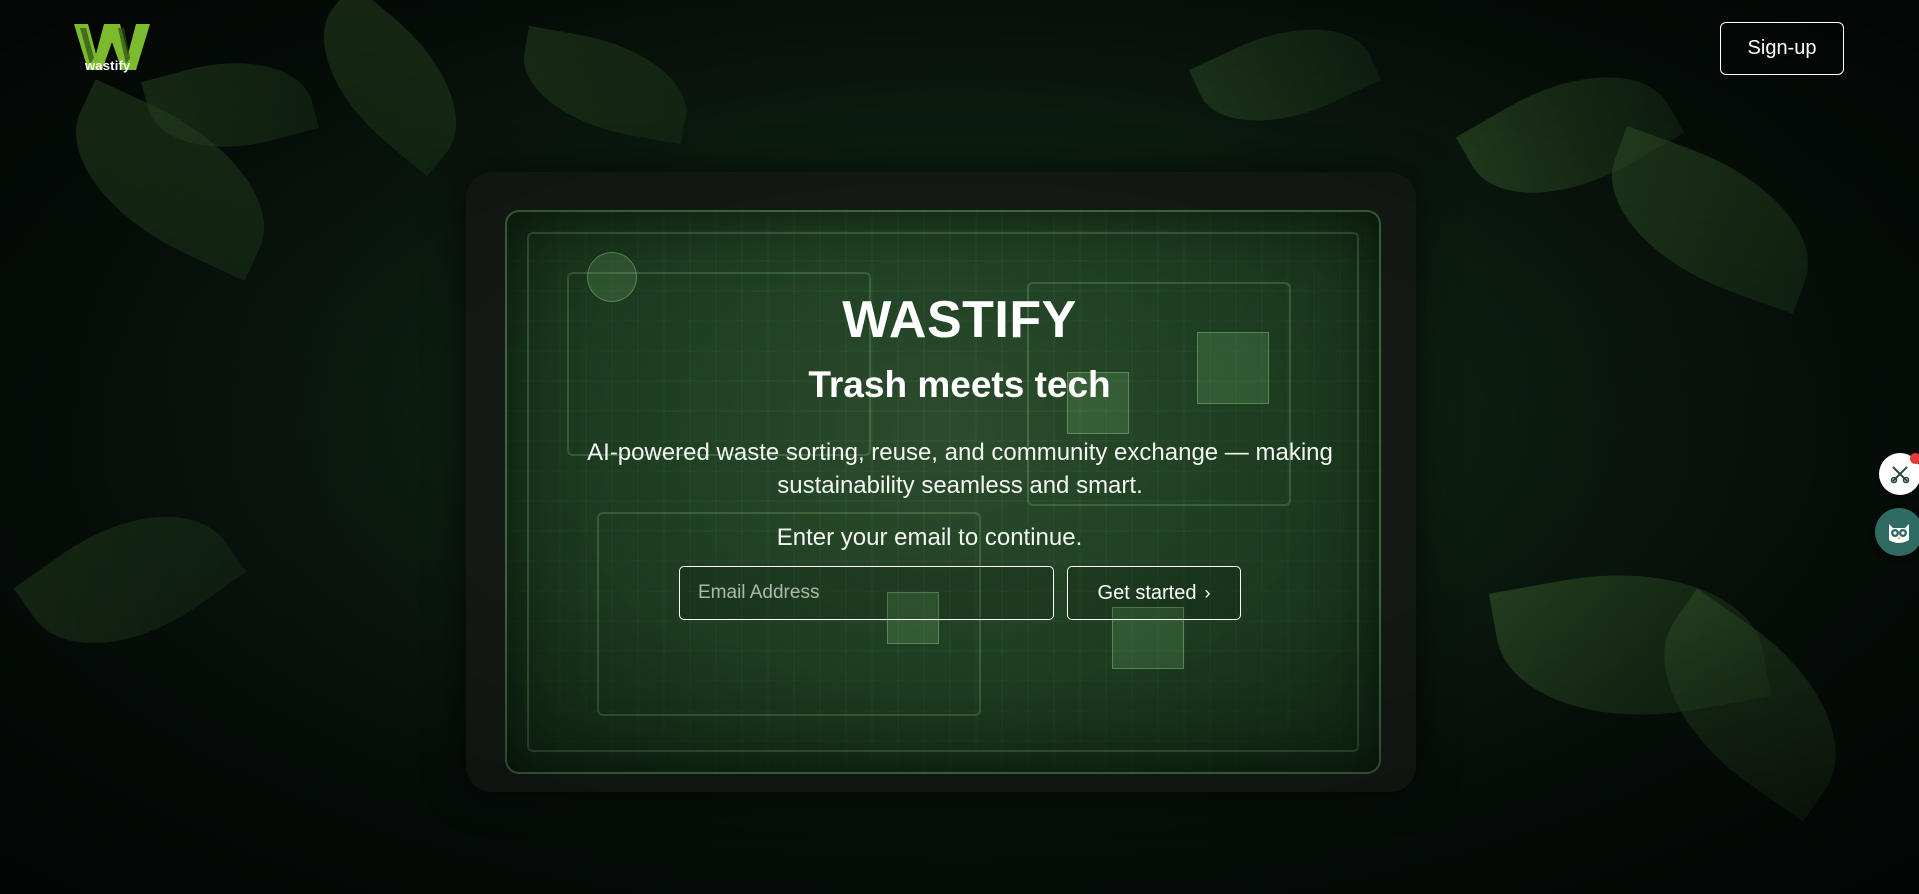 The image size is (1919, 894). I want to click on hero-title: WASTIFY, so click(959, 320).